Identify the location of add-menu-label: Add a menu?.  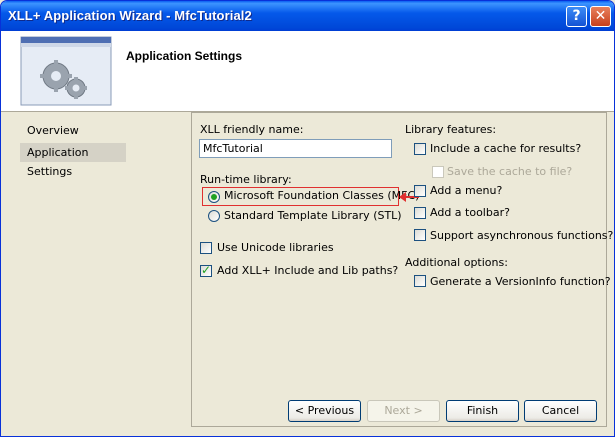
(466, 190).